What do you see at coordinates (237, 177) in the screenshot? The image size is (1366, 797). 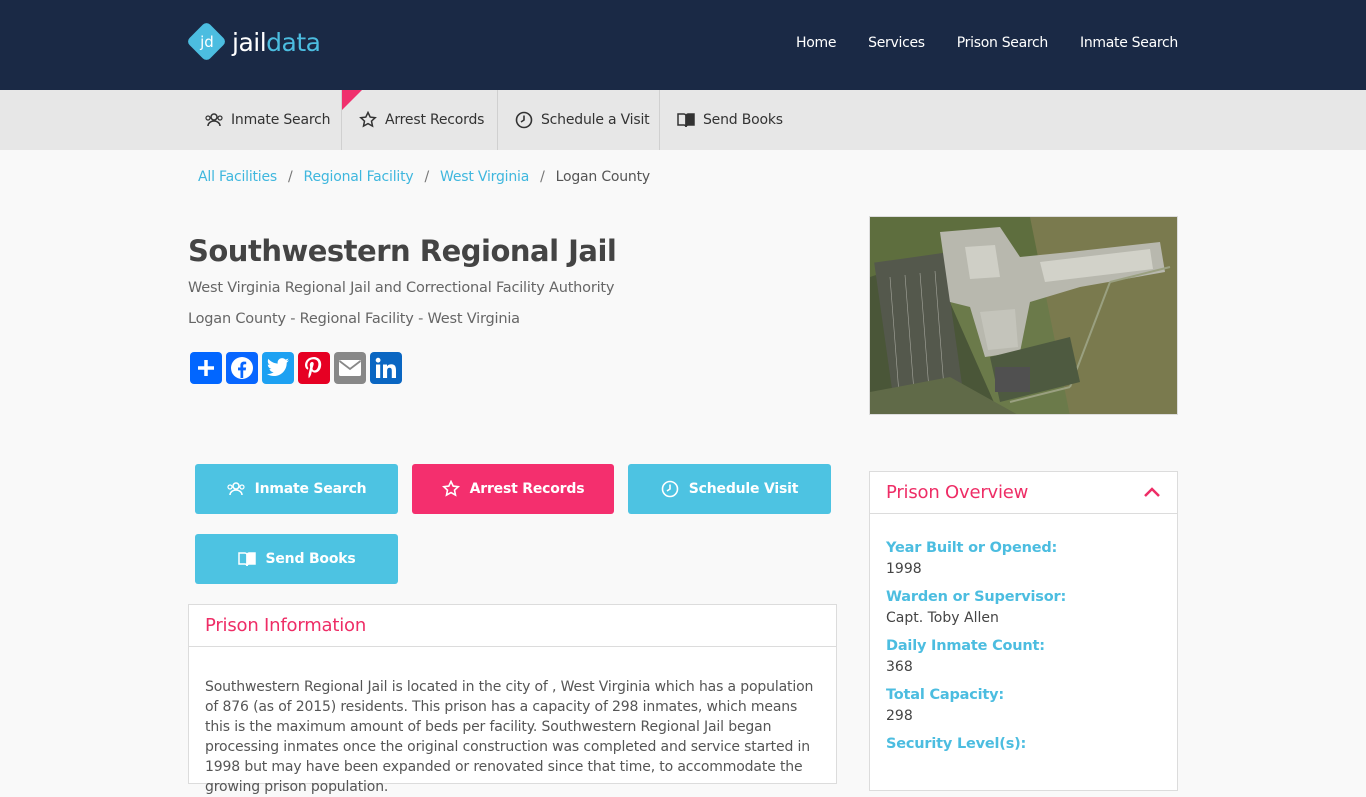 I see `breadcrumb-all-facilities: All Facilities` at bounding box center [237, 177].